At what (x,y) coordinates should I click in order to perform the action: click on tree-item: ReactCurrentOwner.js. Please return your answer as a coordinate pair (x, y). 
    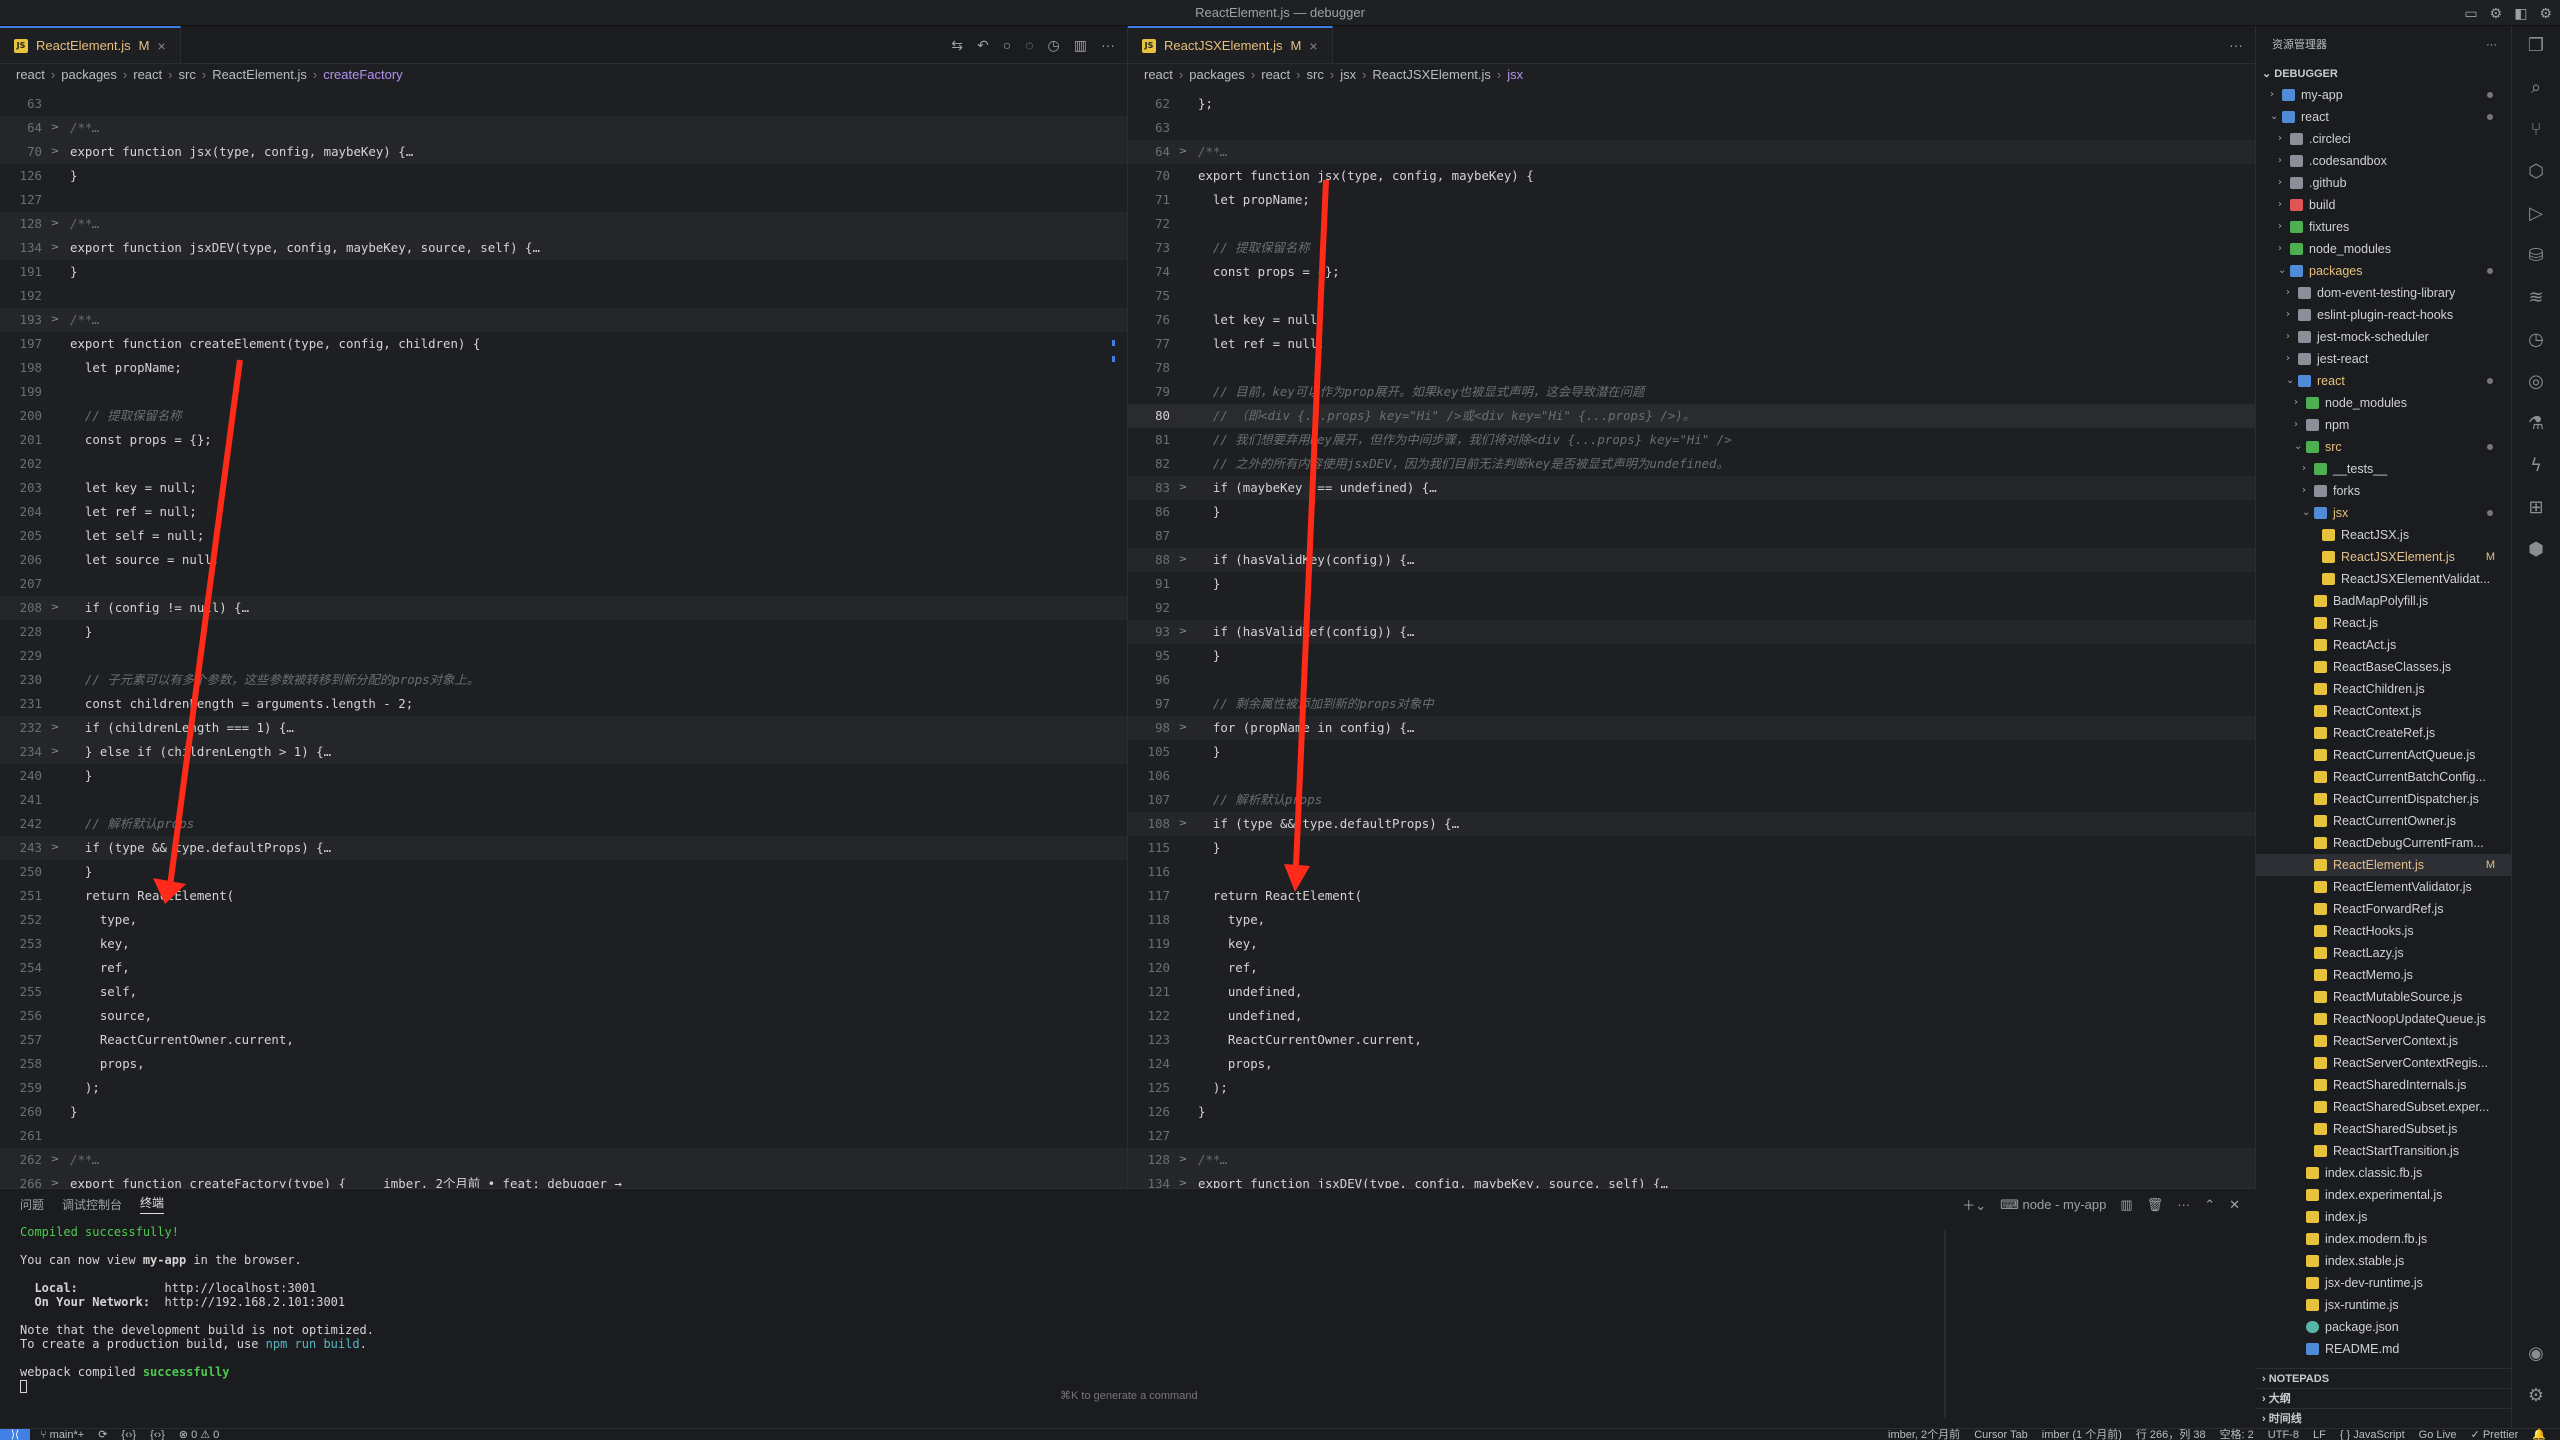
    Looking at the image, I should click on (2383, 821).